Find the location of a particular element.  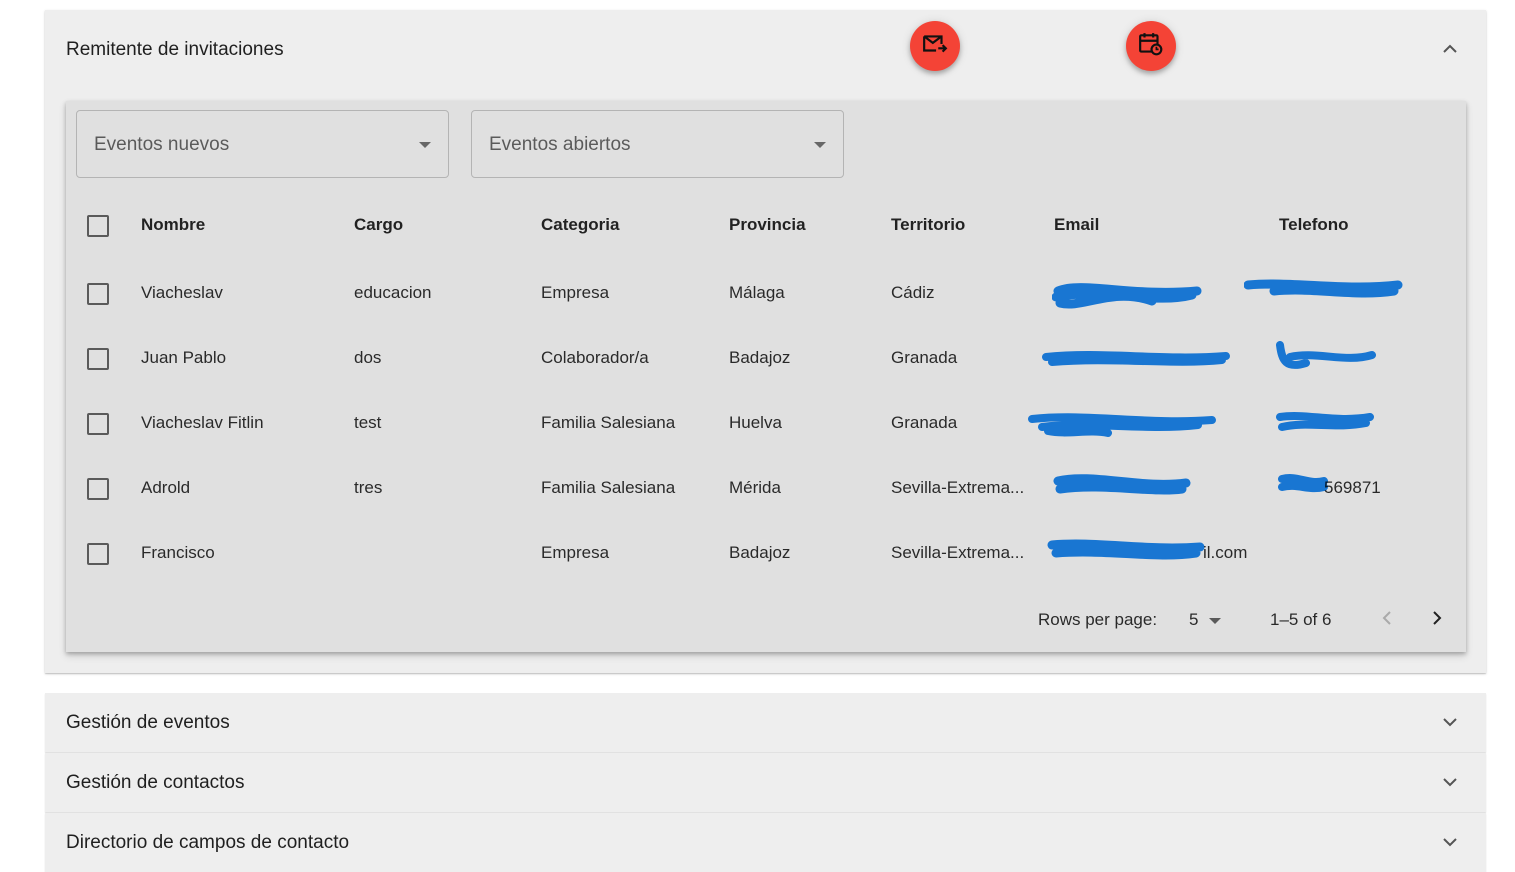

column-header-categoria: Categoria is located at coordinates (580, 225).